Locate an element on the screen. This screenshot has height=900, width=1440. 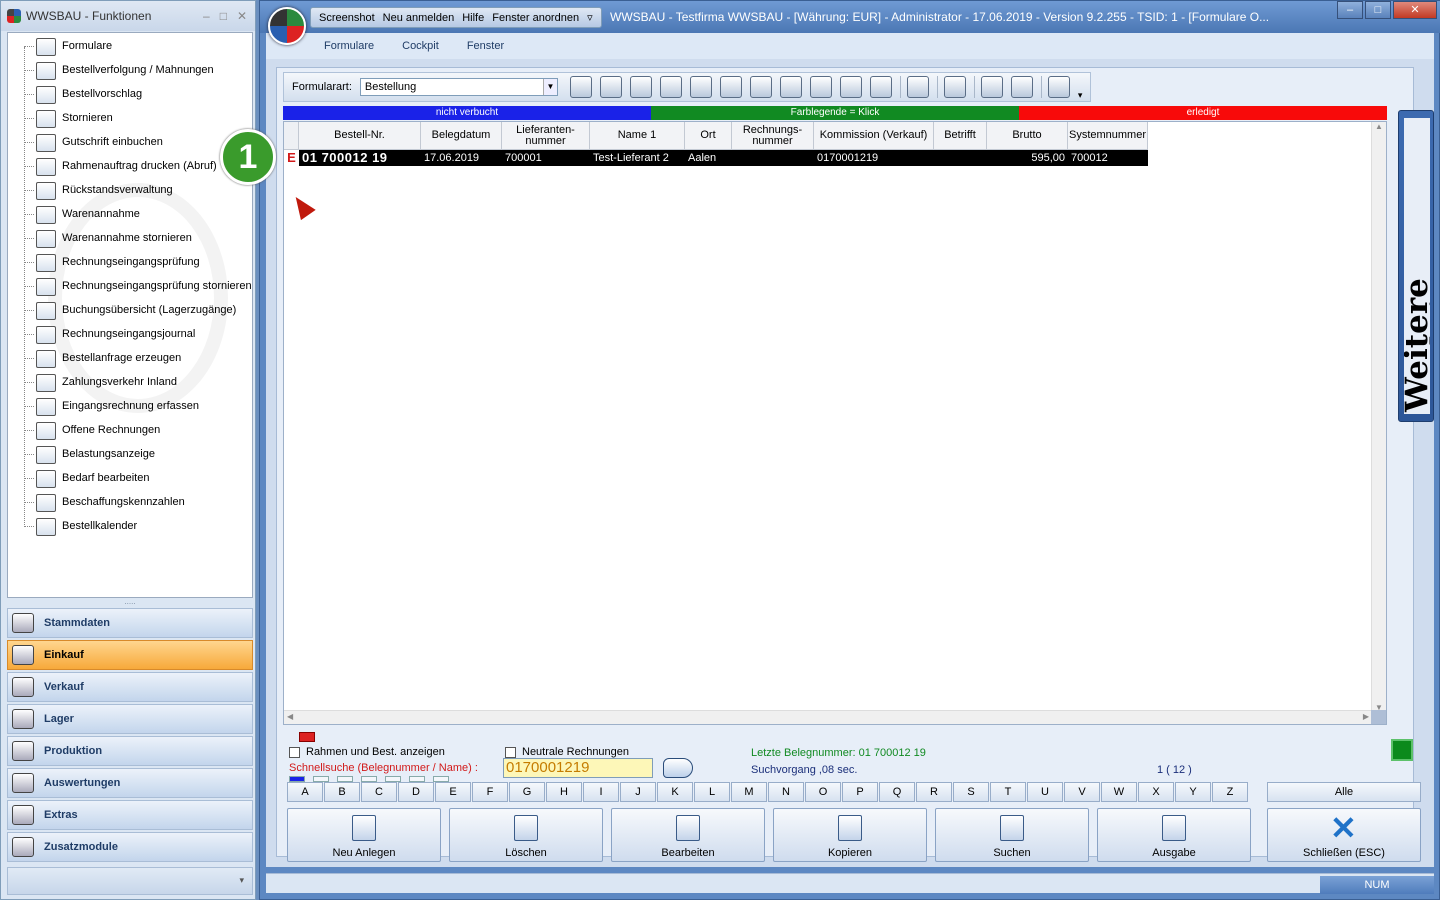
qa-screenshot: Screenshot is located at coordinates (347, 18).